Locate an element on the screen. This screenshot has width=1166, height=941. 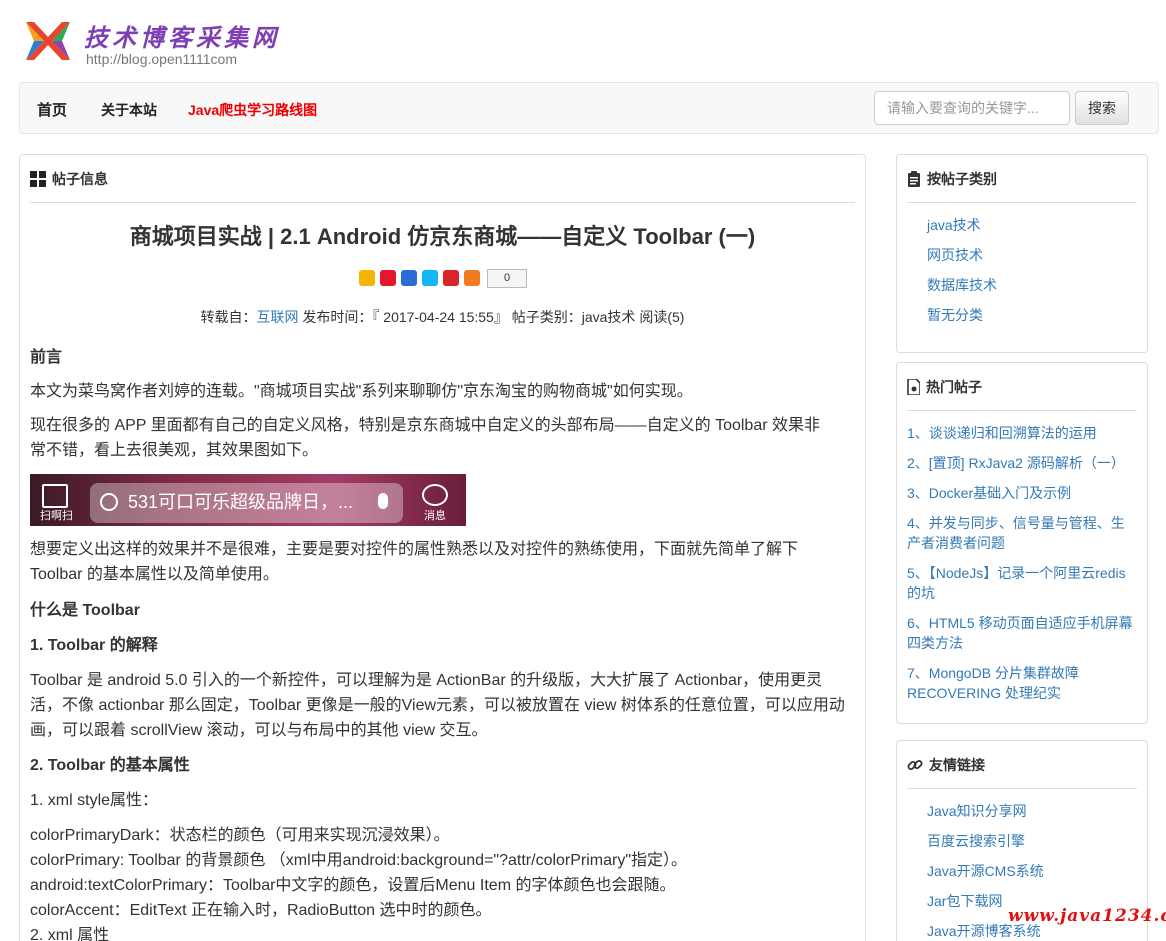
hot-posts-title: 热门帖子 is located at coordinates (954, 386).